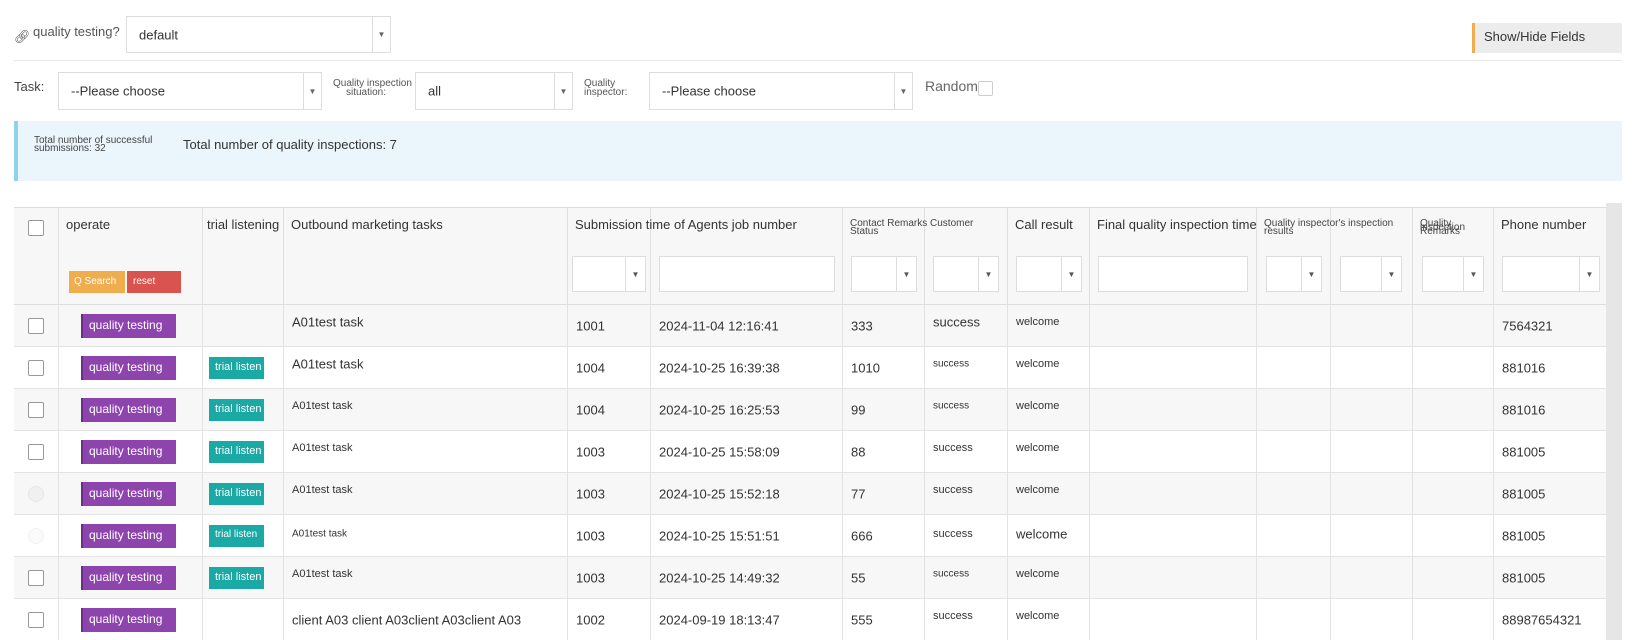  I want to click on situation-value: all, so click(435, 91).